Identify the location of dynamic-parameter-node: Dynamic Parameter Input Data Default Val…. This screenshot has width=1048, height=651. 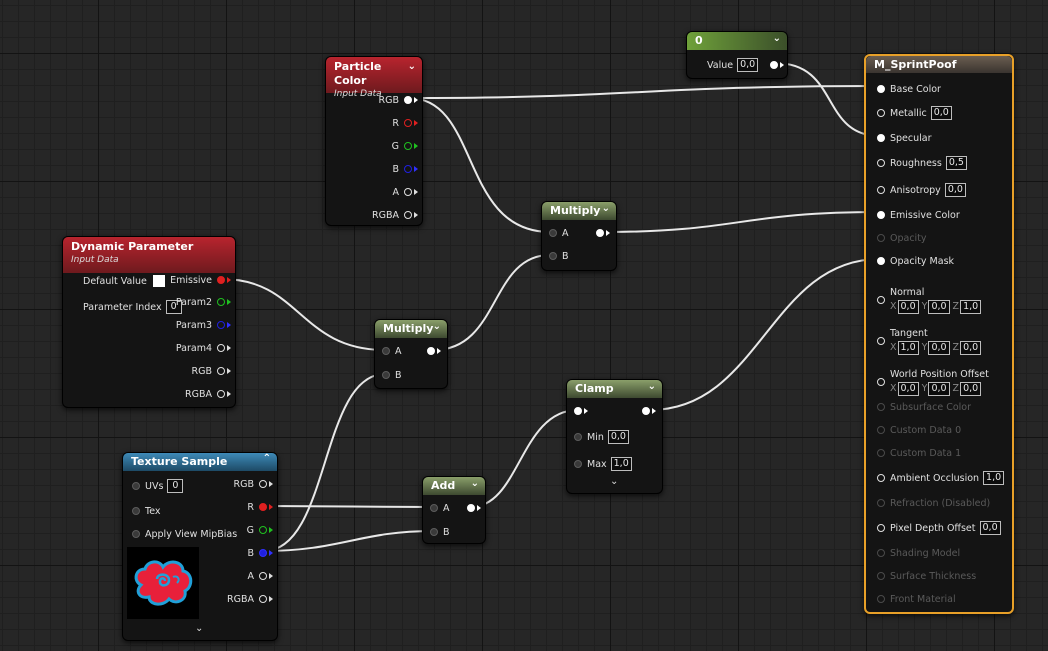
(149, 322).